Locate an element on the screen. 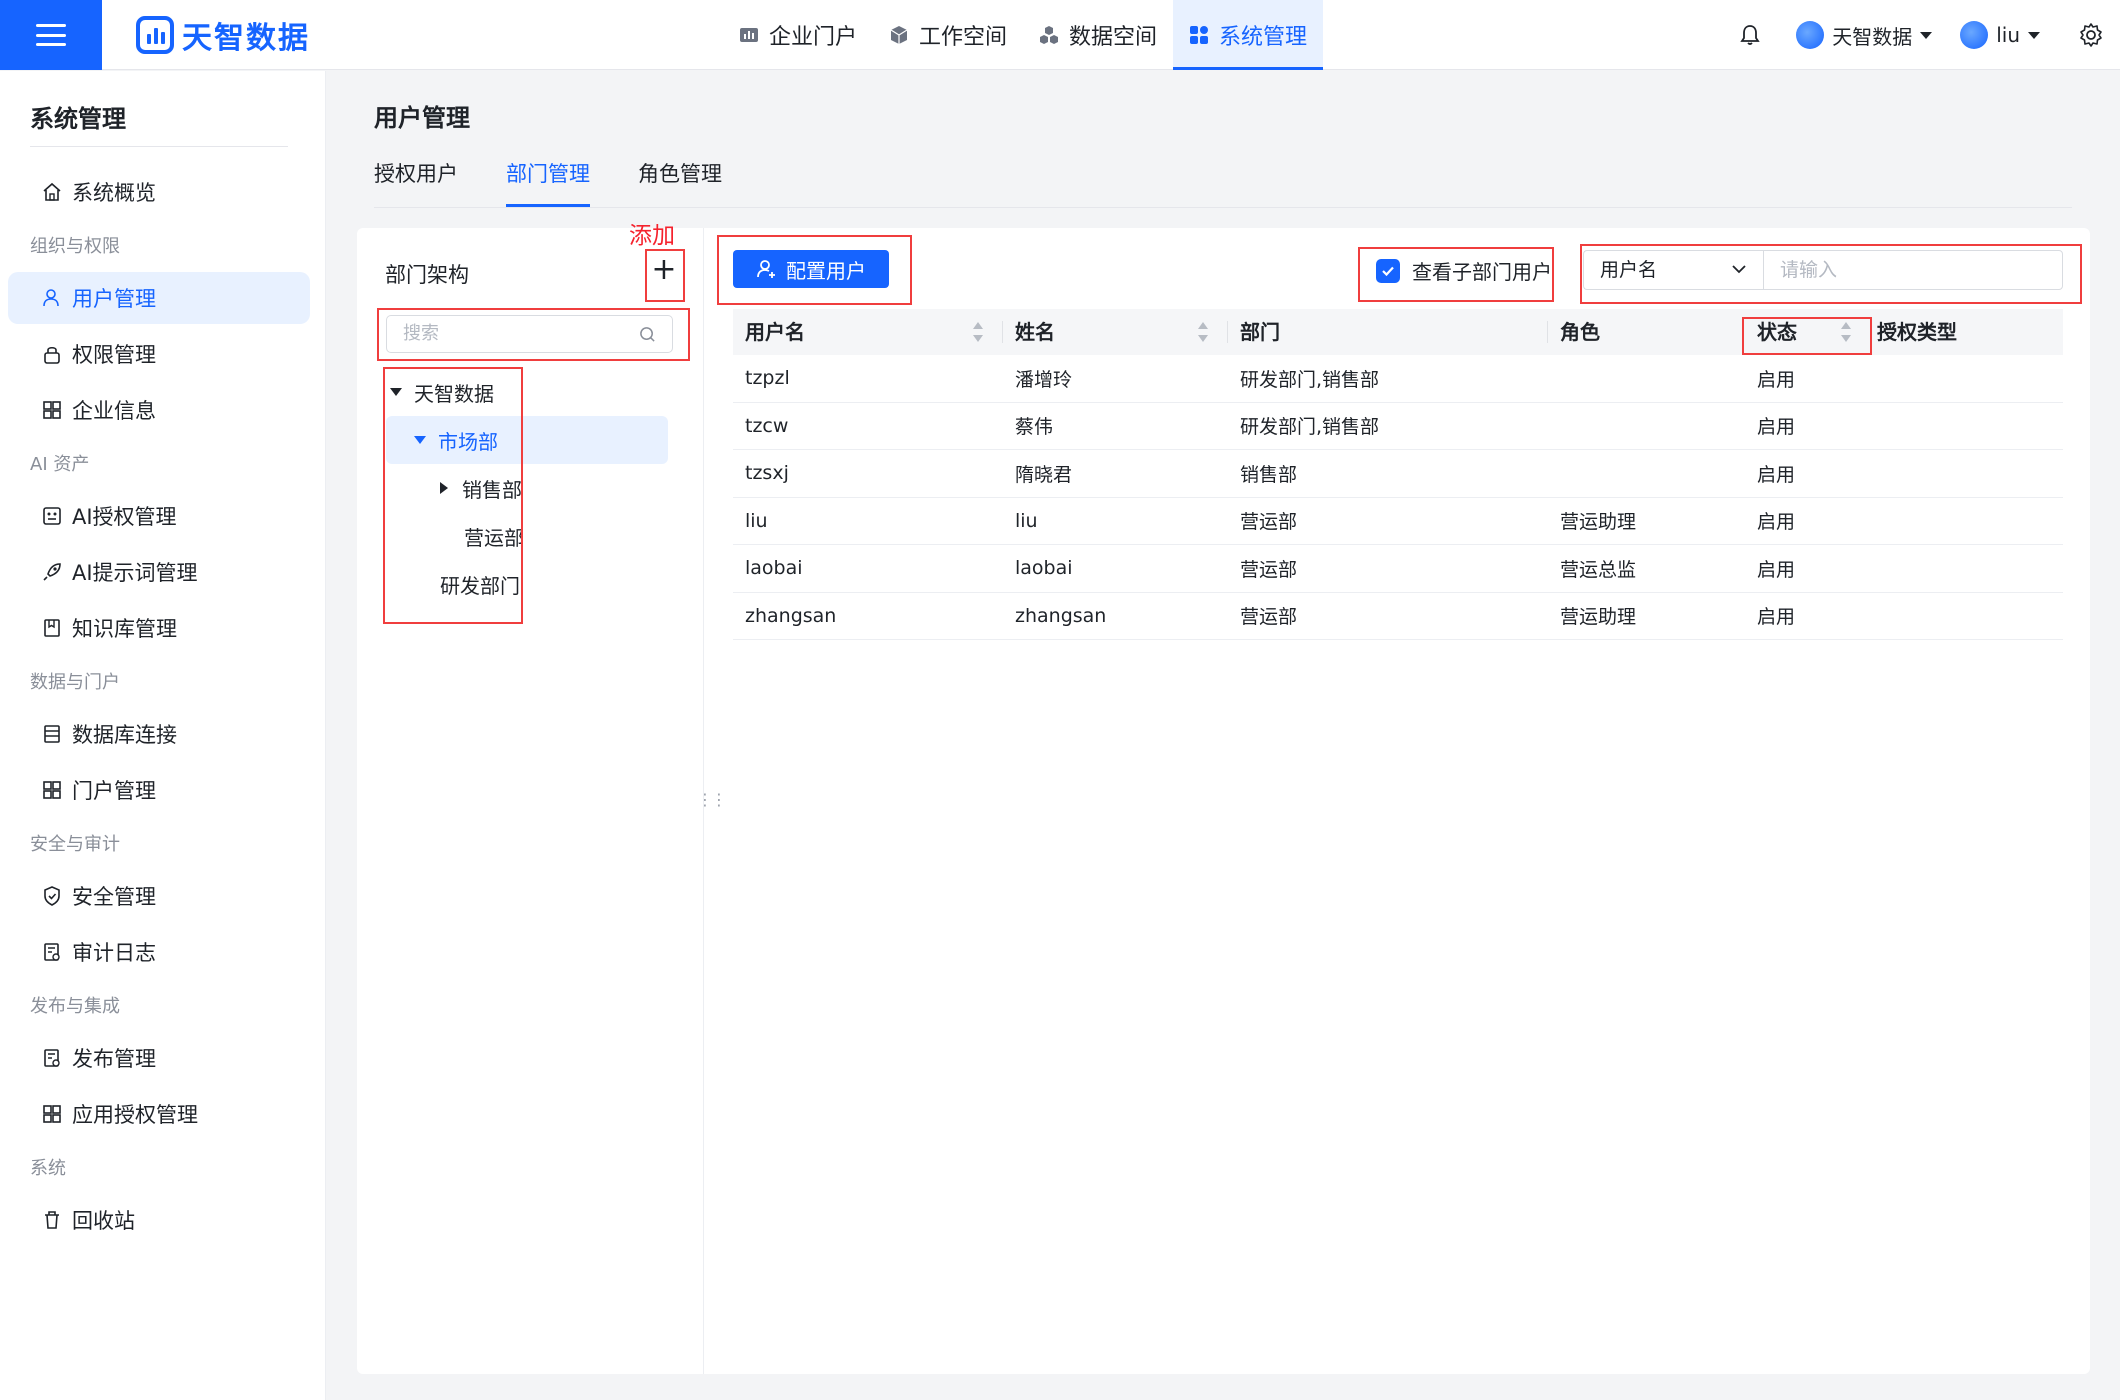  tab-bar: 授权用户 部门管理 角色管理 is located at coordinates (548, 183).